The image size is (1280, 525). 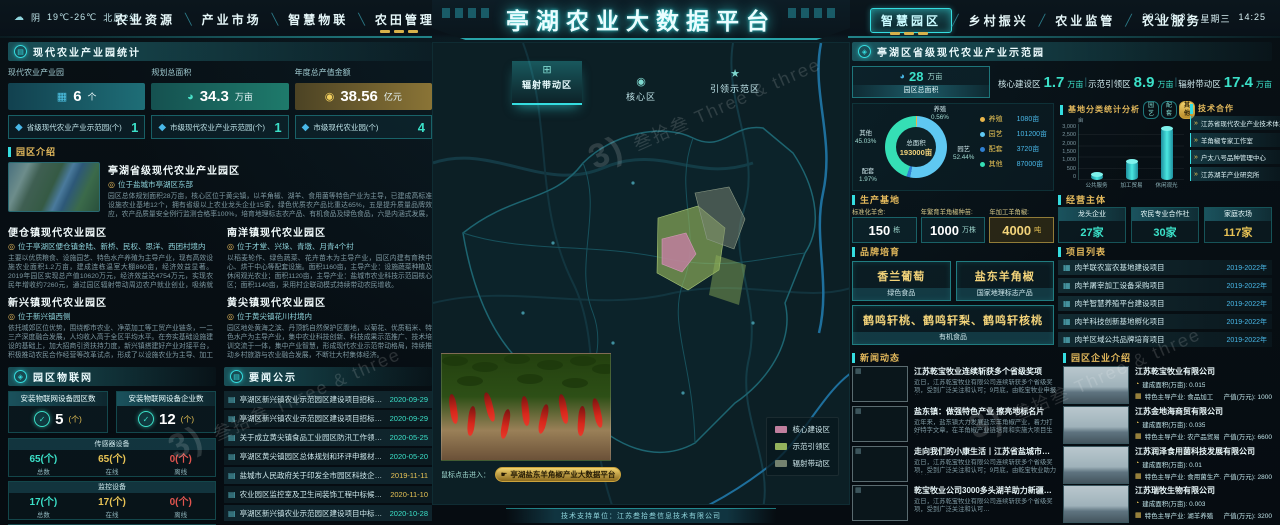 I want to click on stat-card-2: ◉ 38.56 亿元, so click(x=363, y=96).